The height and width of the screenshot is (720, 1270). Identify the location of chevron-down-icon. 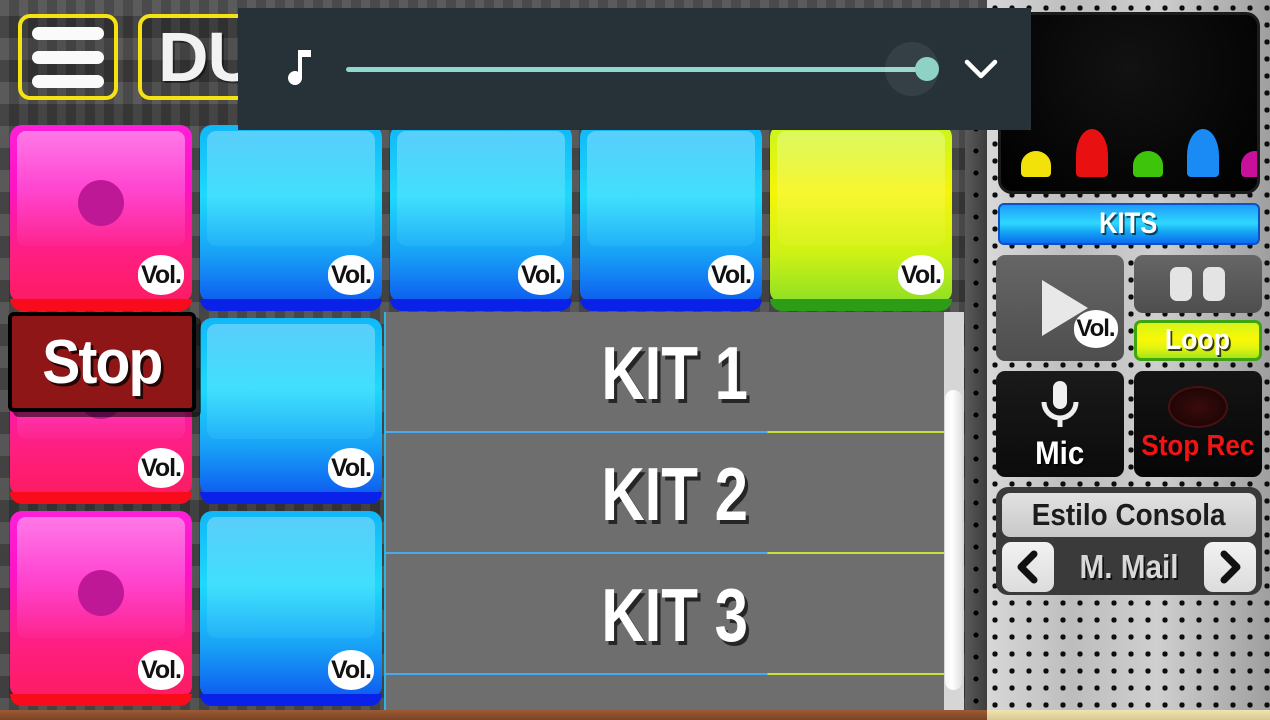
(981, 69).